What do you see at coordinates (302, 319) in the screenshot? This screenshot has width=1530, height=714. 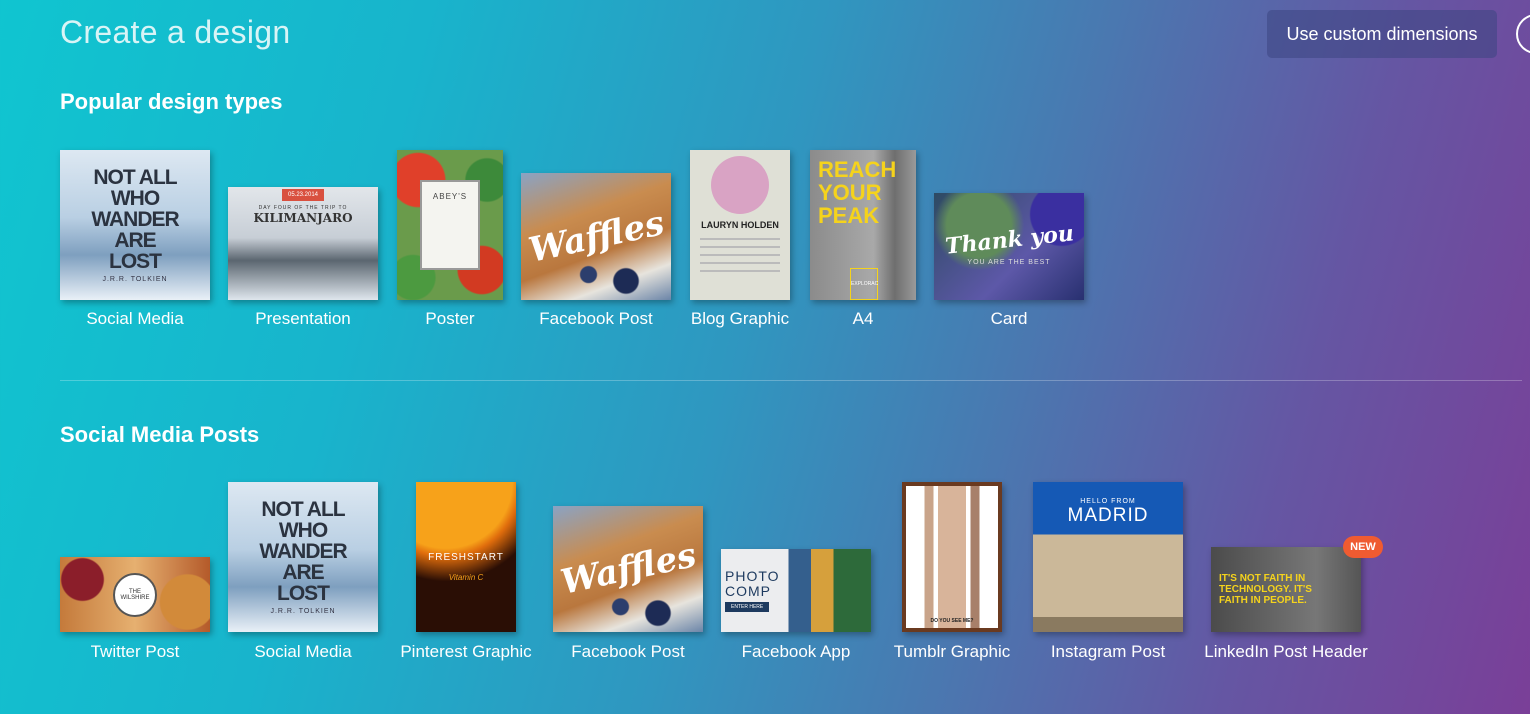 I see `design-type-label: Presentation` at bounding box center [302, 319].